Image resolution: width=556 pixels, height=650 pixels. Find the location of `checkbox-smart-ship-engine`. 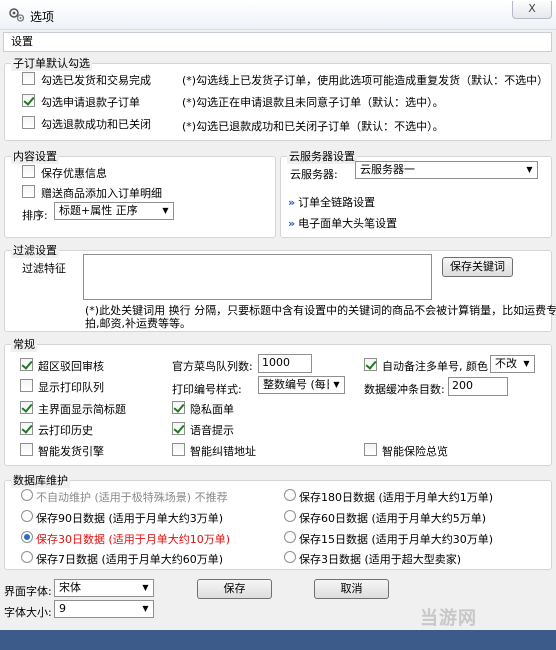

checkbox-smart-ship-engine is located at coordinates (26, 449).